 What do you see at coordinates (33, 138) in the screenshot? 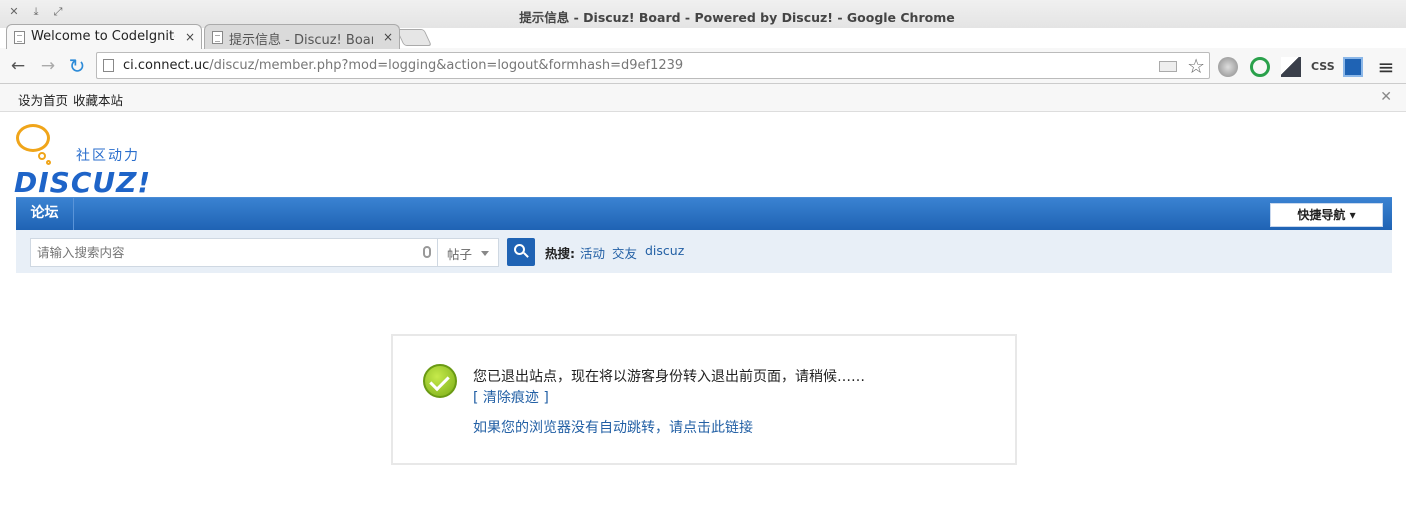
I see `speech-bubble-icon` at bounding box center [33, 138].